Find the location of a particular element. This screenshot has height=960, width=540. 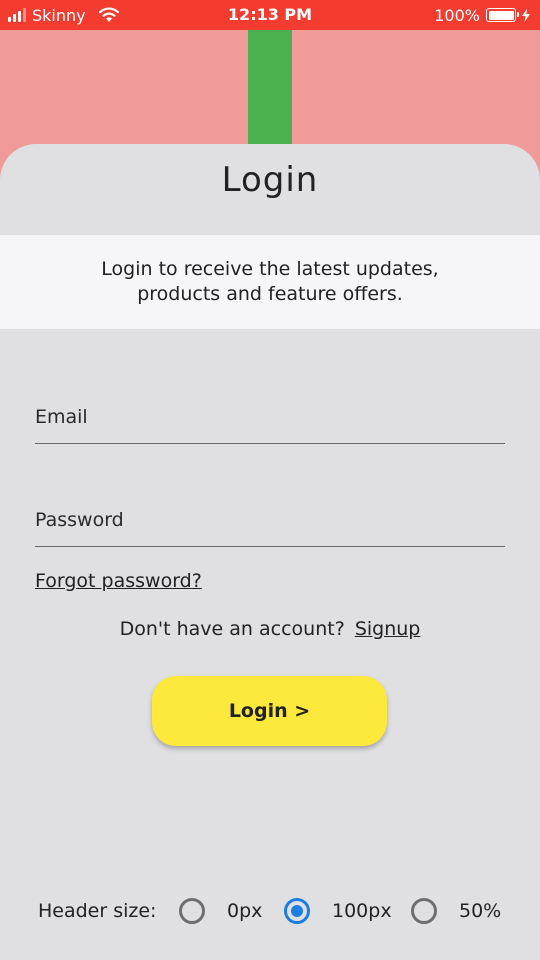

radio-label-50-percent: 50% is located at coordinates (480, 911).